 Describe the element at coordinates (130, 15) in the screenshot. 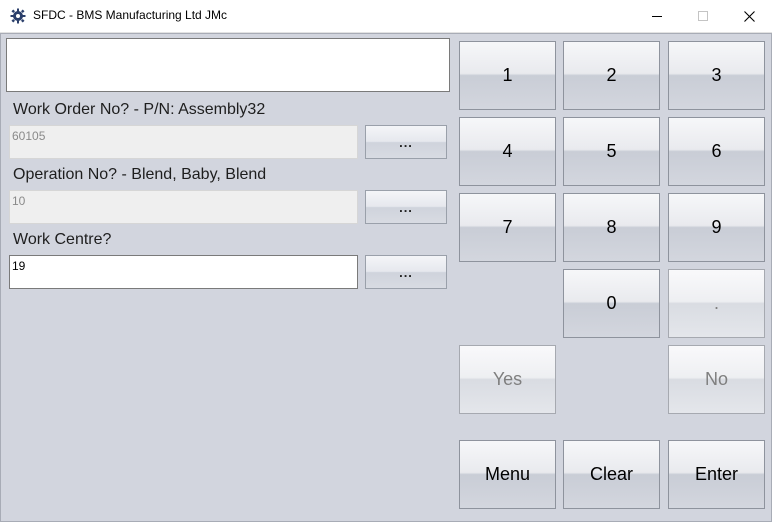

I see `window-title: SFDC - BMS Manufacturing Ltd JMc` at that location.